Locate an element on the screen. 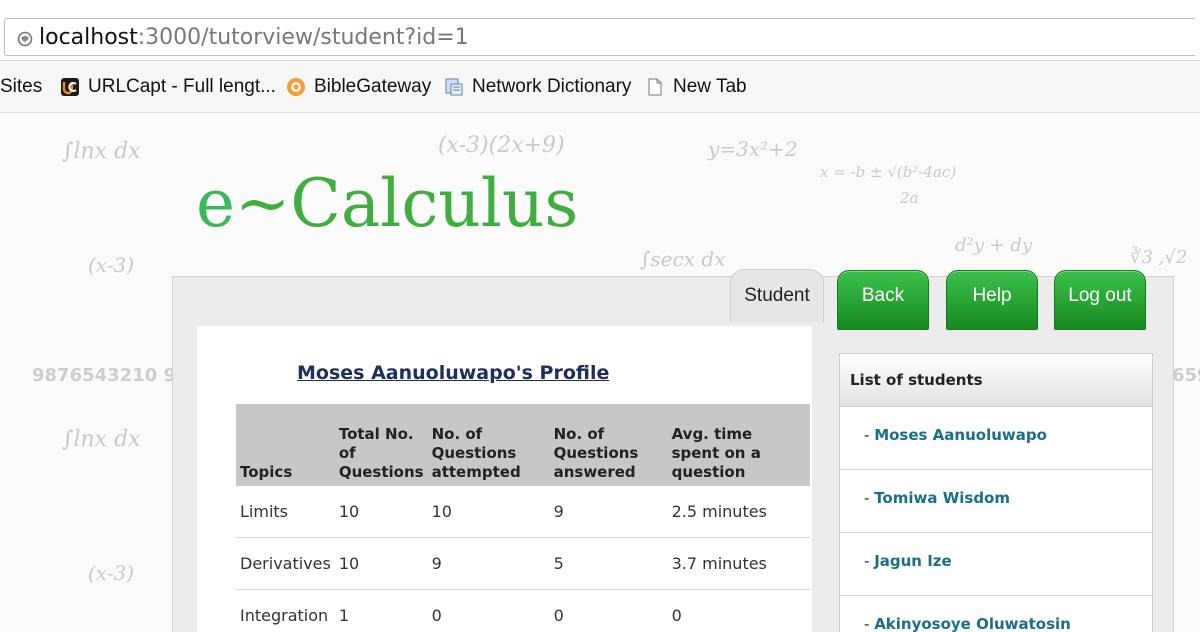 The height and width of the screenshot is (632, 1200). list-item: - Moses Aanuoluwapo is located at coordinates (996, 438).